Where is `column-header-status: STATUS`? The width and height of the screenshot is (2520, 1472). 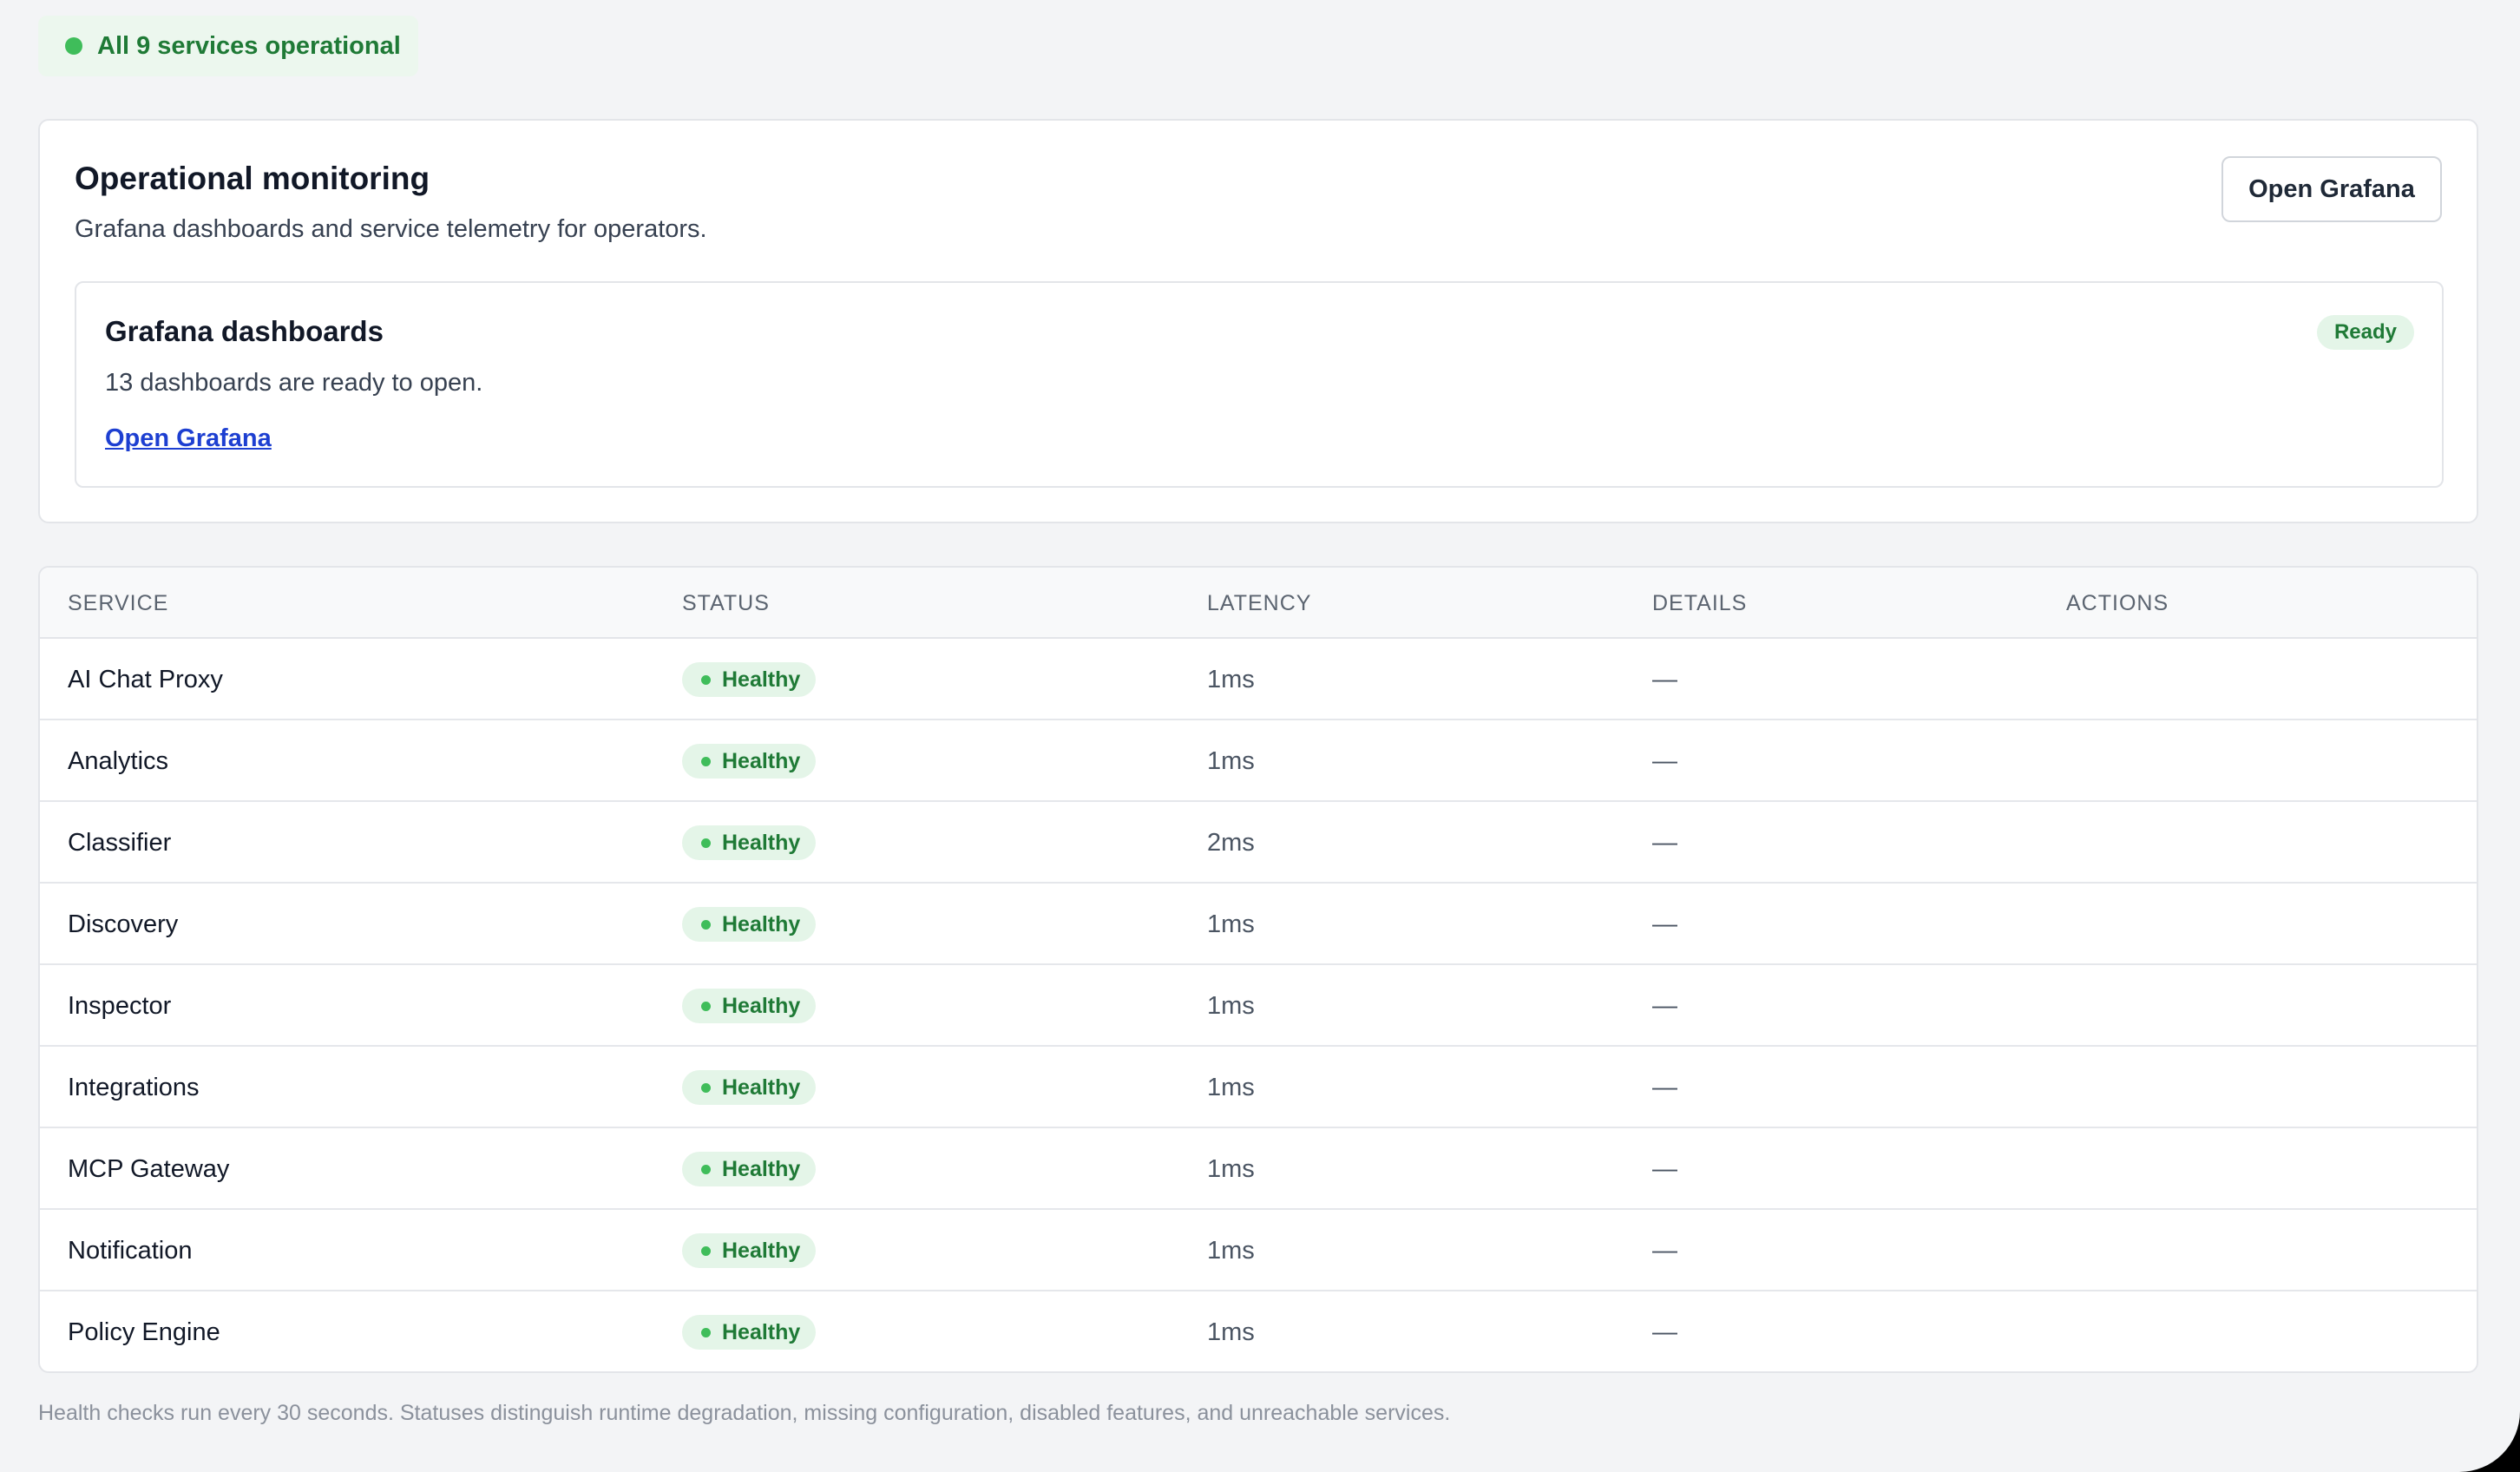
column-header-status: STATUS is located at coordinates (726, 603).